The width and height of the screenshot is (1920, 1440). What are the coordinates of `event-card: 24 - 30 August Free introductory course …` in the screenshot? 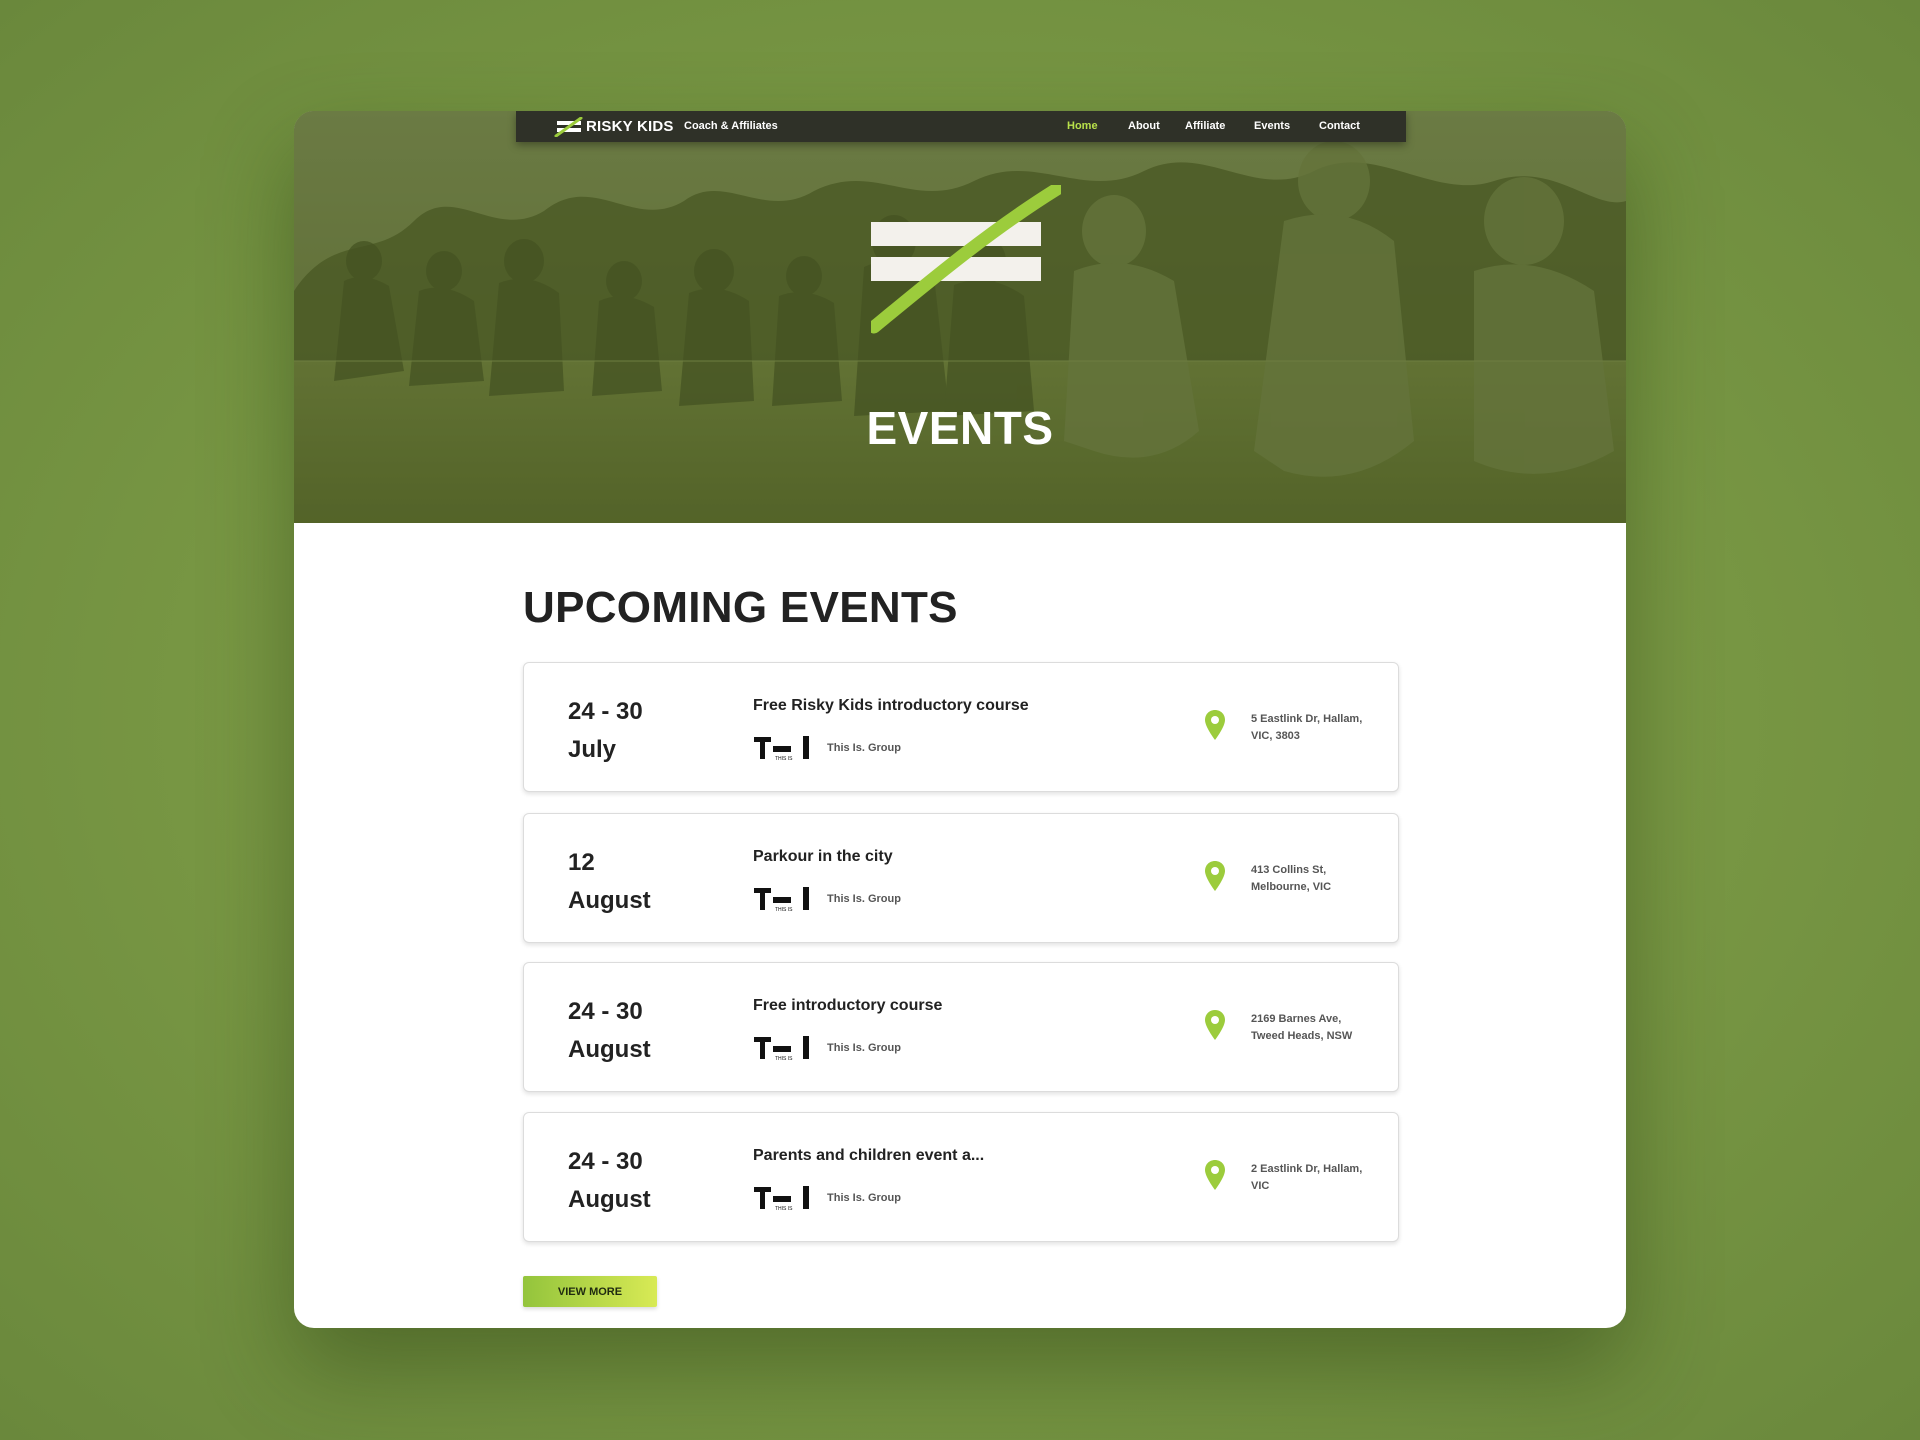 It's located at (961, 1027).